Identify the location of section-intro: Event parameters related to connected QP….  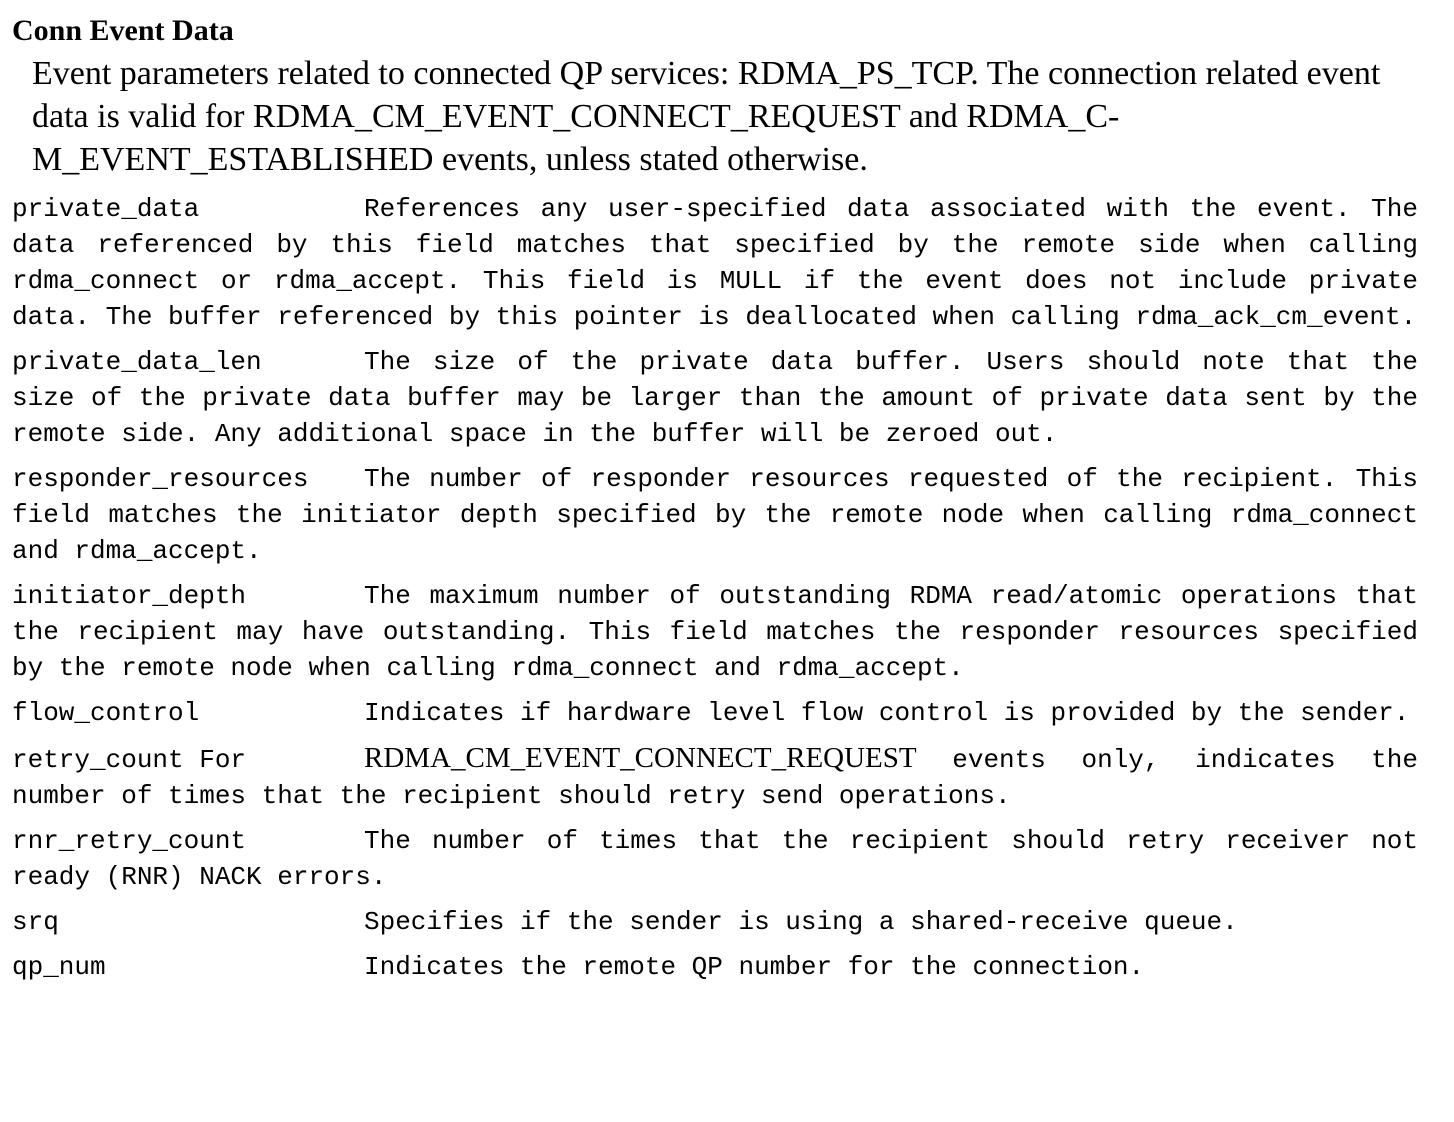
(706, 116).